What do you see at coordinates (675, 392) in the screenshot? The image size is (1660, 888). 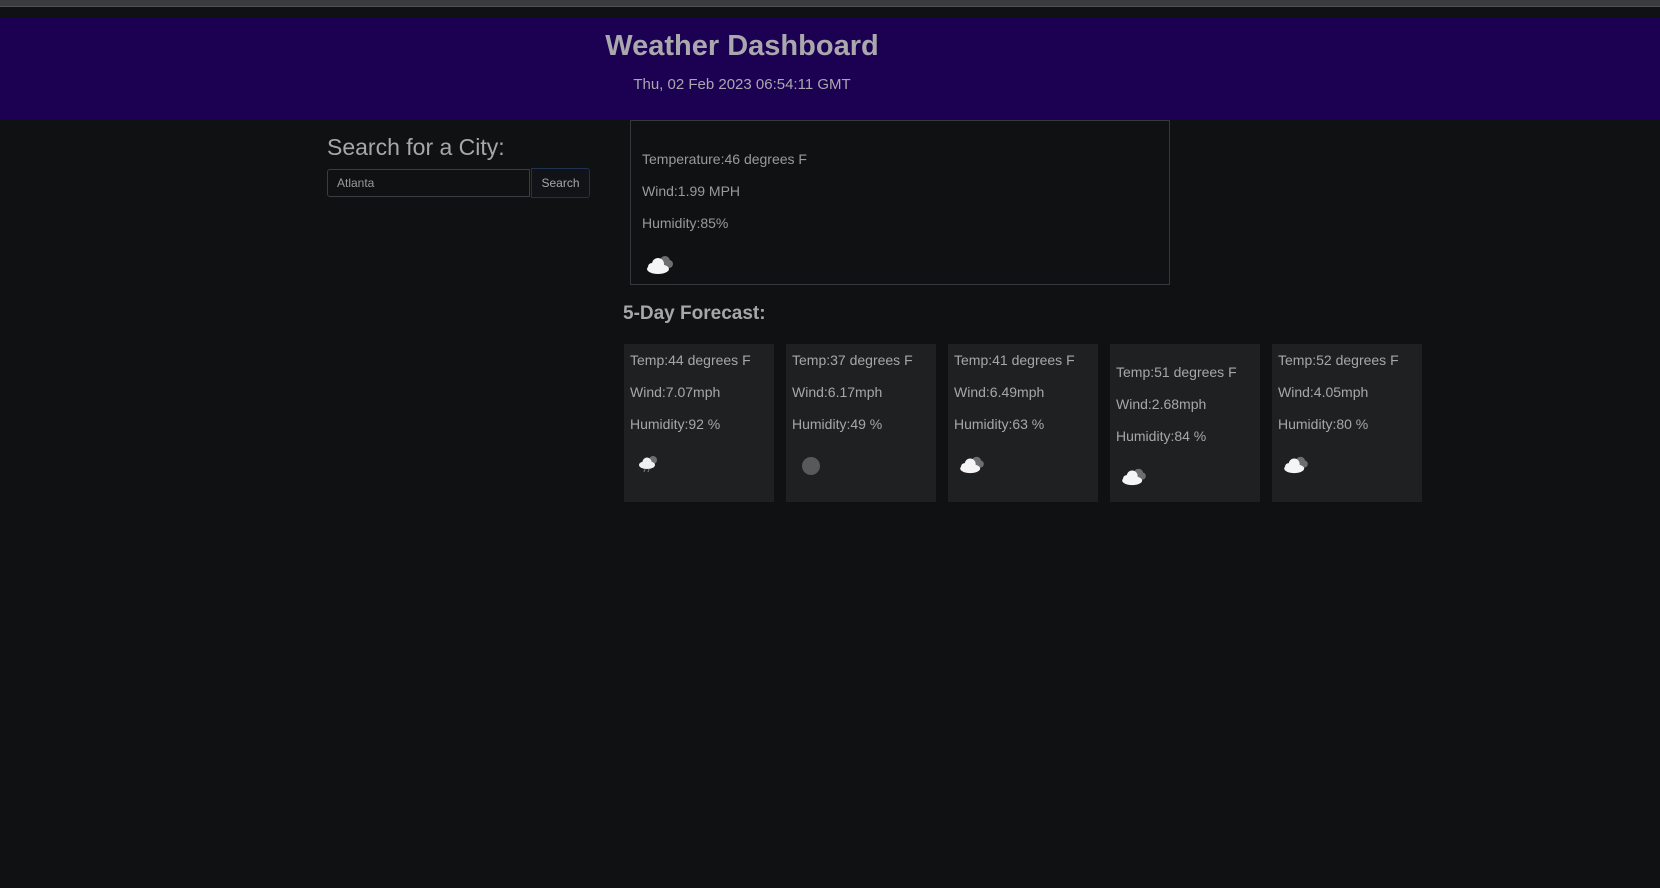 I see `forecast-wind: Wind:7.07mph` at bounding box center [675, 392].